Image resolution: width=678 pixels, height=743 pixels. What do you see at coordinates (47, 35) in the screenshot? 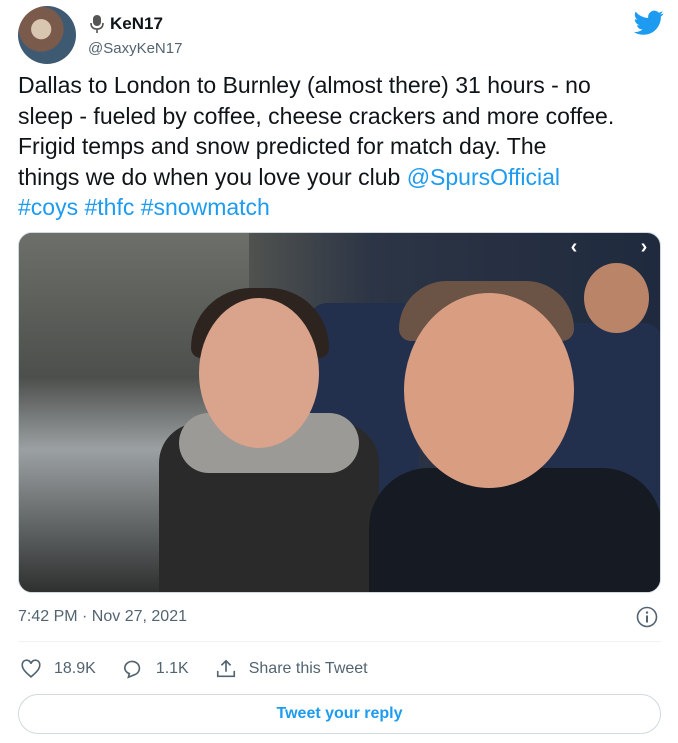
I see `avatar` at bounding box center [47, 35].